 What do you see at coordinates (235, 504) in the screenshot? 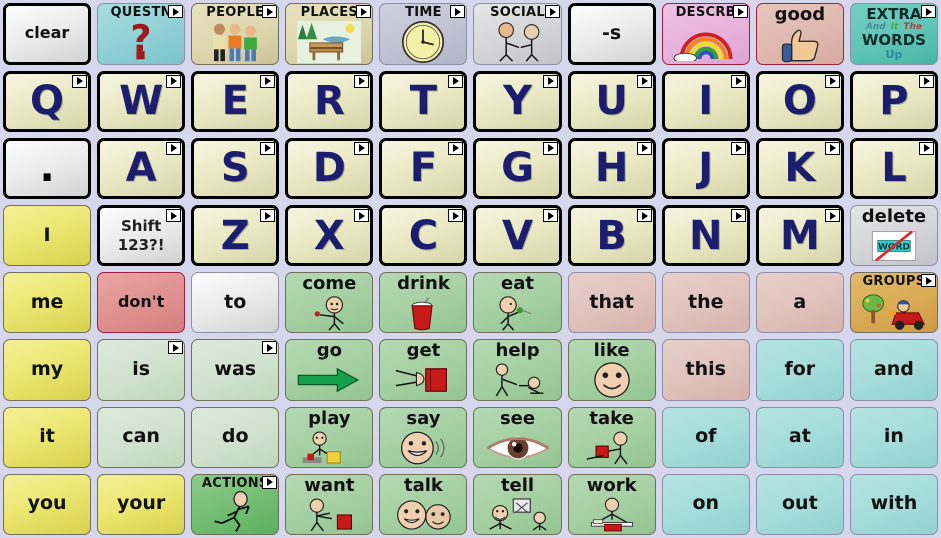
I see `key-actions: ACTIONS` at bounding box center [235, 504].